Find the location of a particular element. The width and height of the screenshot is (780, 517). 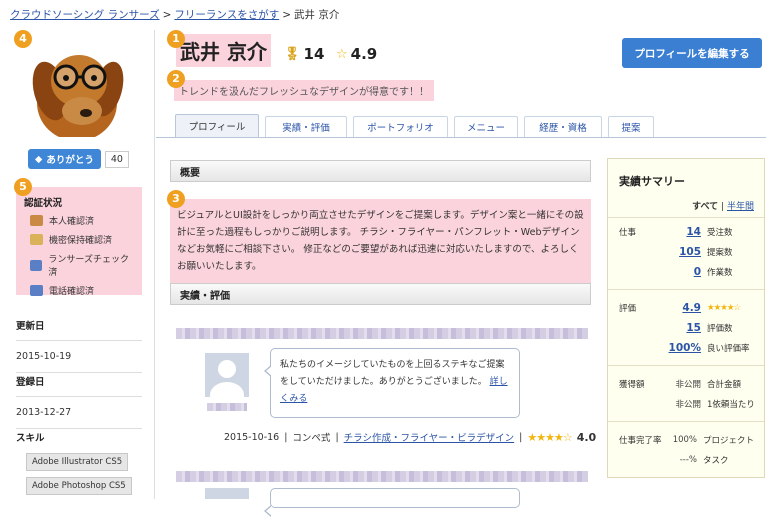

summary-row-proposals: 105 提案数 is located at coordinates (689, 252).